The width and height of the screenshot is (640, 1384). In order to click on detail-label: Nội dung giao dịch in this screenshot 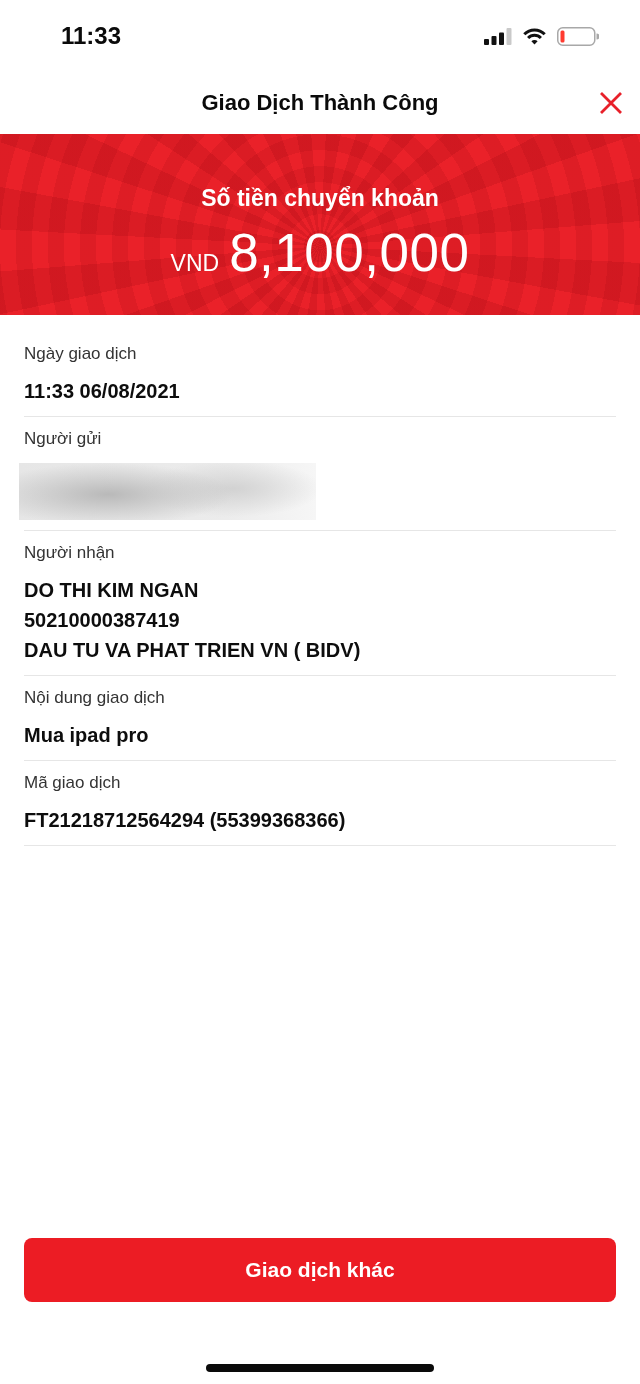, I will do `click(95, 698)`.